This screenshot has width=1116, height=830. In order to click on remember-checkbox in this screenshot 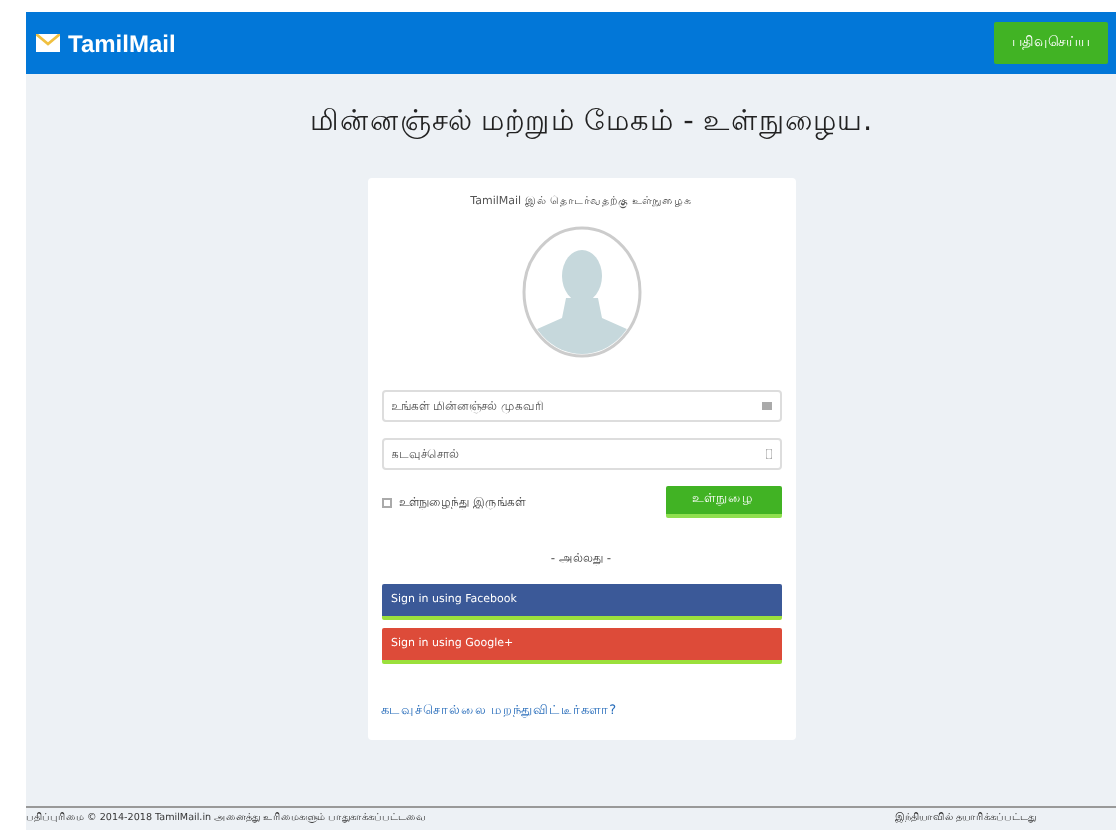, I will do `click(386, 502)`.